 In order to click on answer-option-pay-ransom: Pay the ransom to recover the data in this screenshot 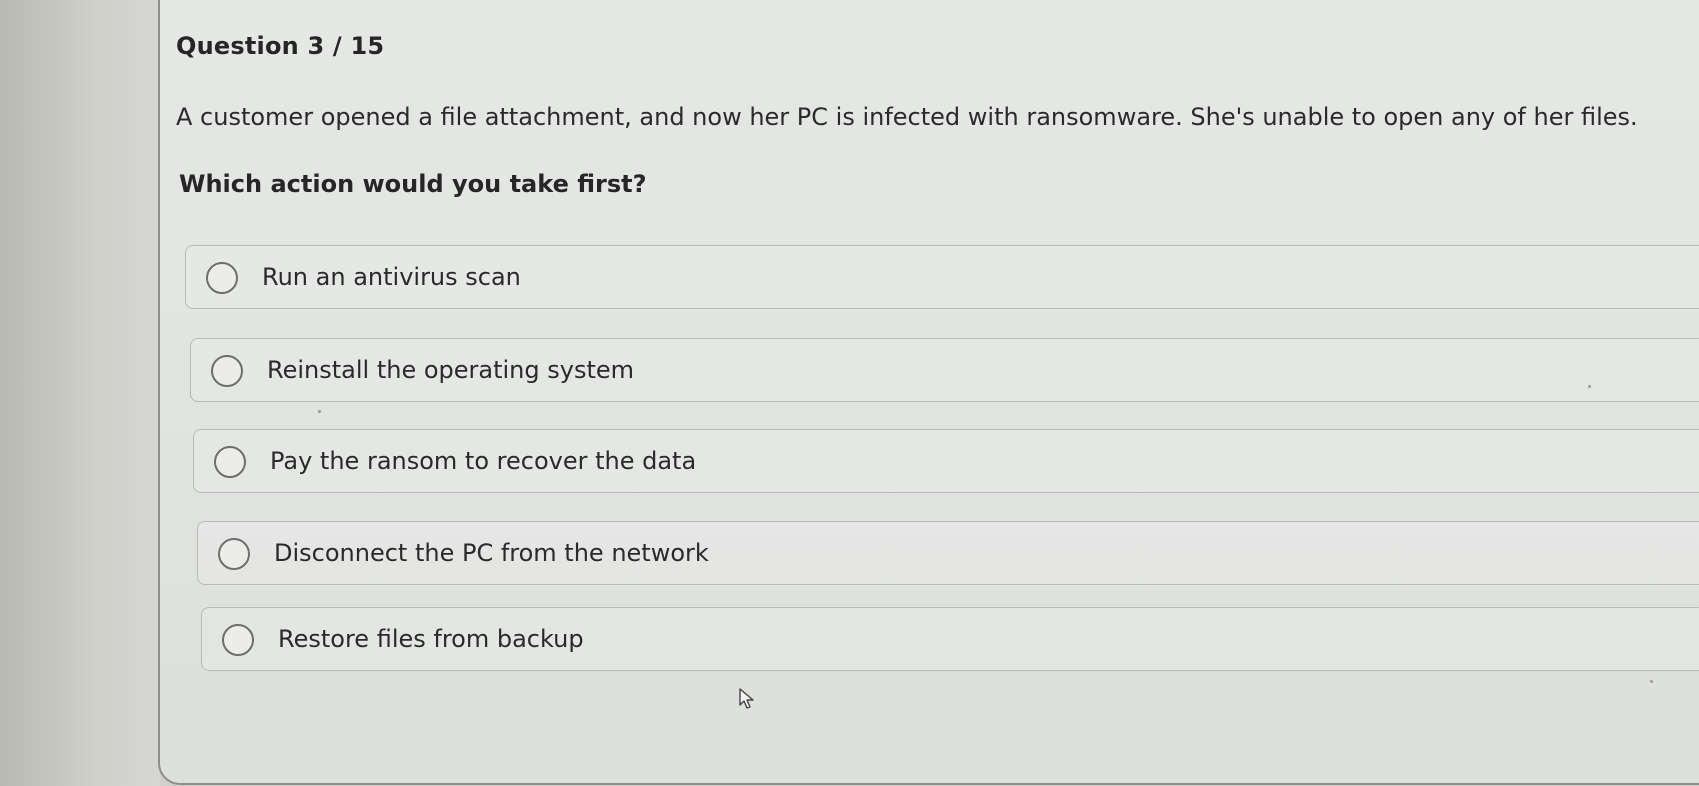, I will do `click(946, 461)`.